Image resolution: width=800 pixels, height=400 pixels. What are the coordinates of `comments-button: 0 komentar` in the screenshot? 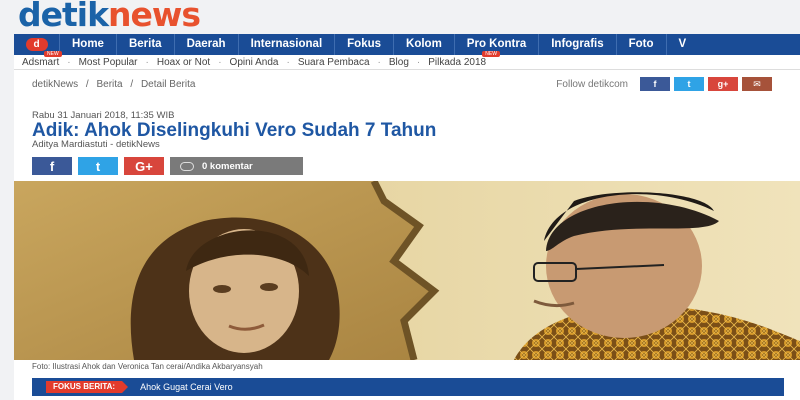 It's located at (236, 166).